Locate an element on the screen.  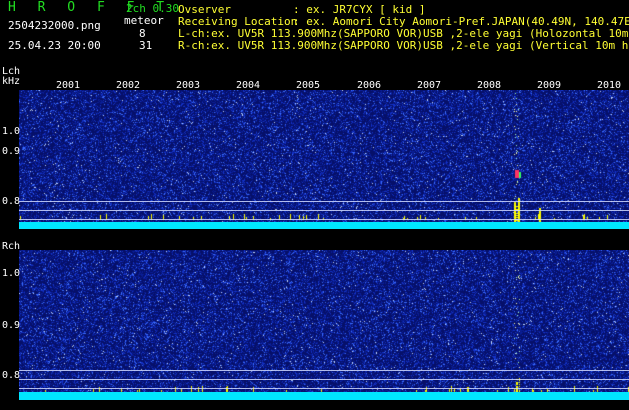
rch-noise-floor is located at coordinates (324, 396).